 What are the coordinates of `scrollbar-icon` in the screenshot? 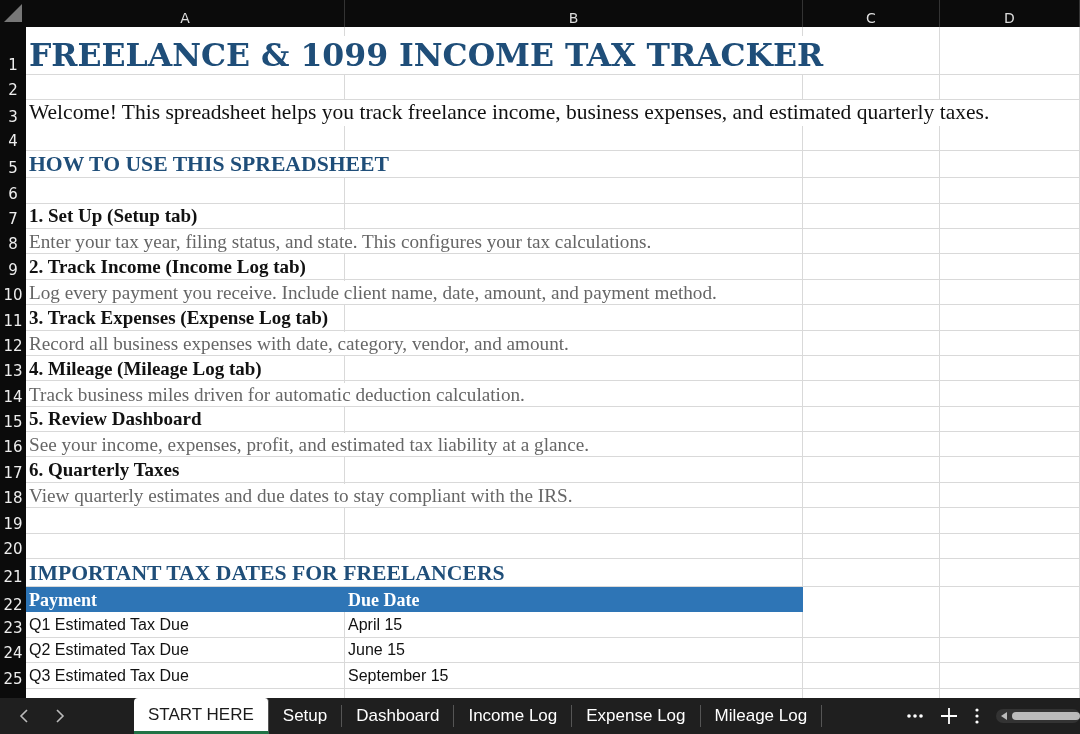 It's located at (1038, 716).